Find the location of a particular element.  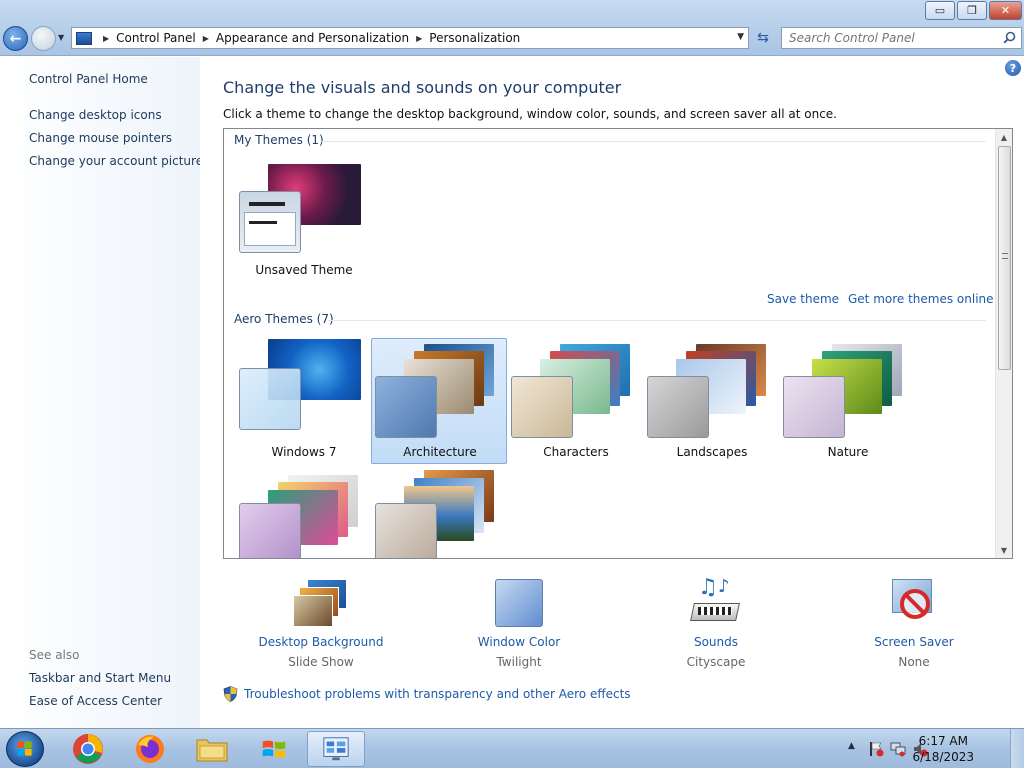

taskbar-control-panel is located at coordinates (336, 749).